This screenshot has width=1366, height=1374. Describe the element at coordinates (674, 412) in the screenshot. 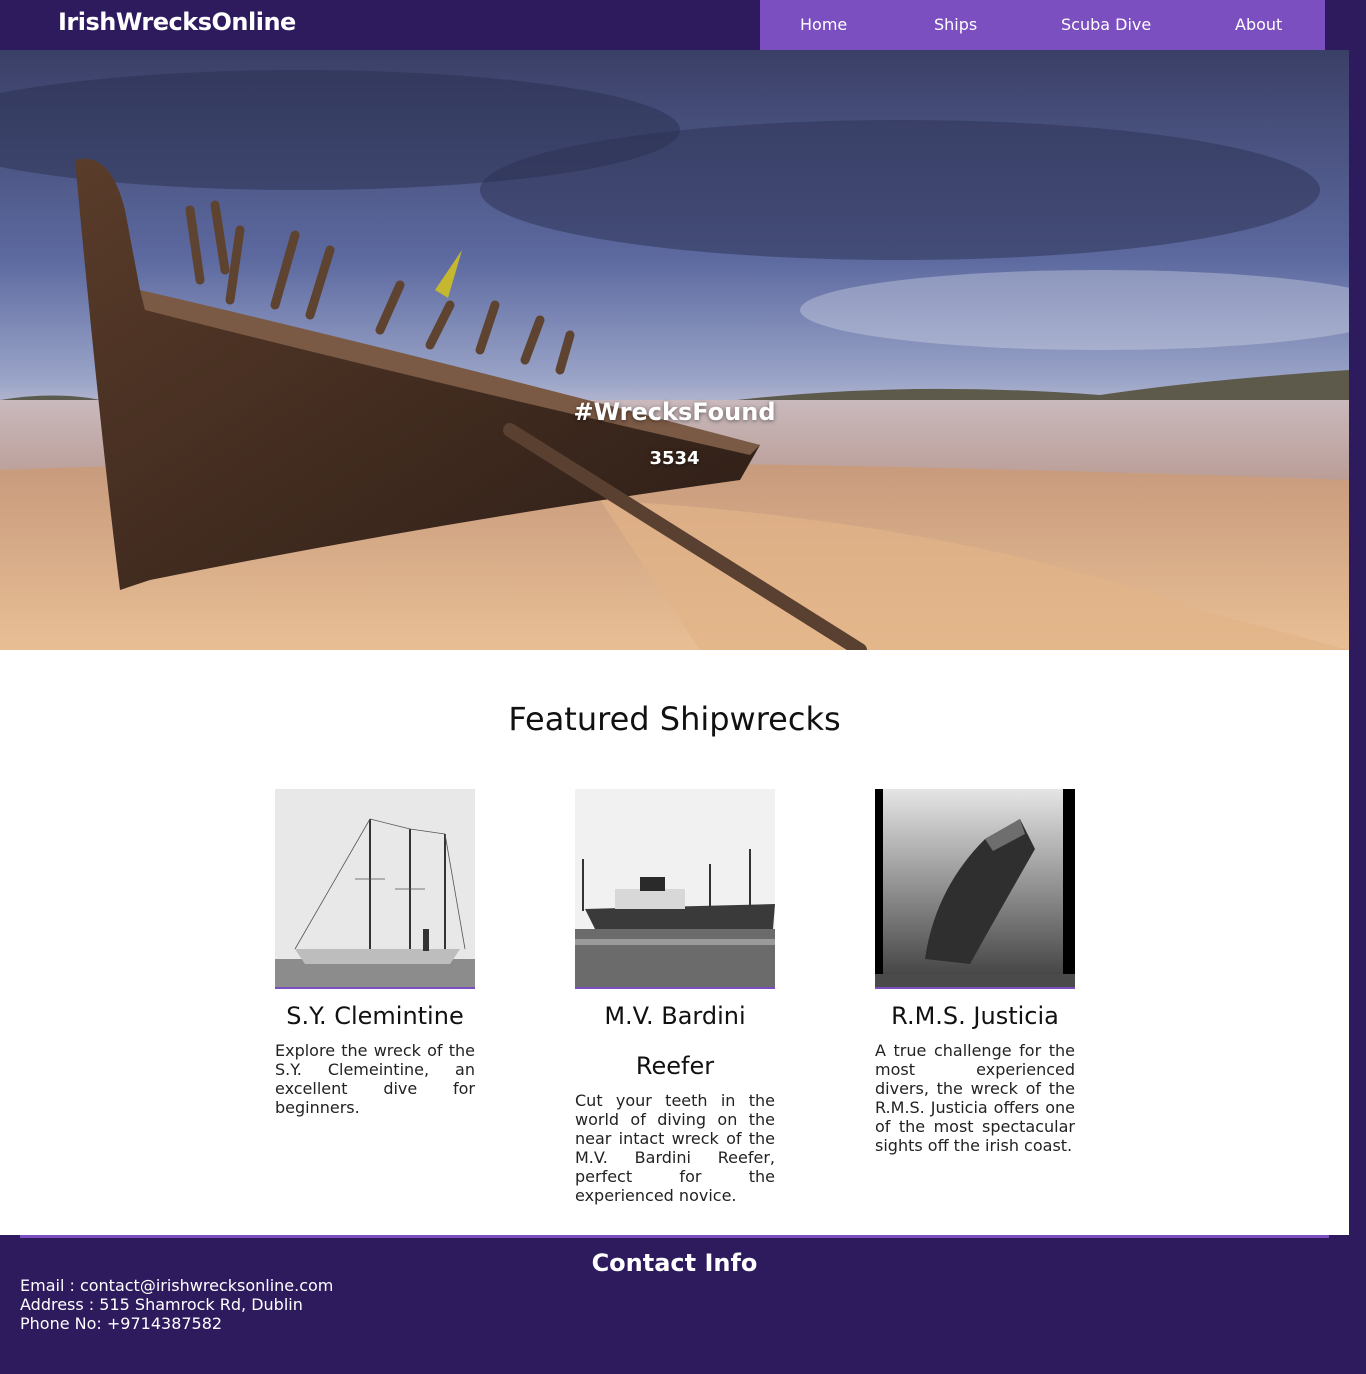

I see `hero-heading: #WrecksFound` at that location.